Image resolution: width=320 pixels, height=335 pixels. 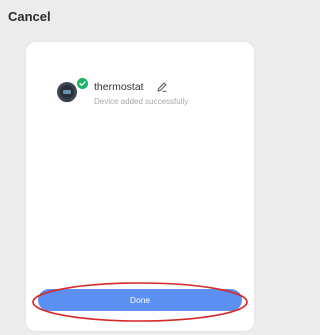 What do you see at coordinates (141, 101) in the screenshot?
I see `device-status-text: Device added successfully` at bounding box center [141, 101].